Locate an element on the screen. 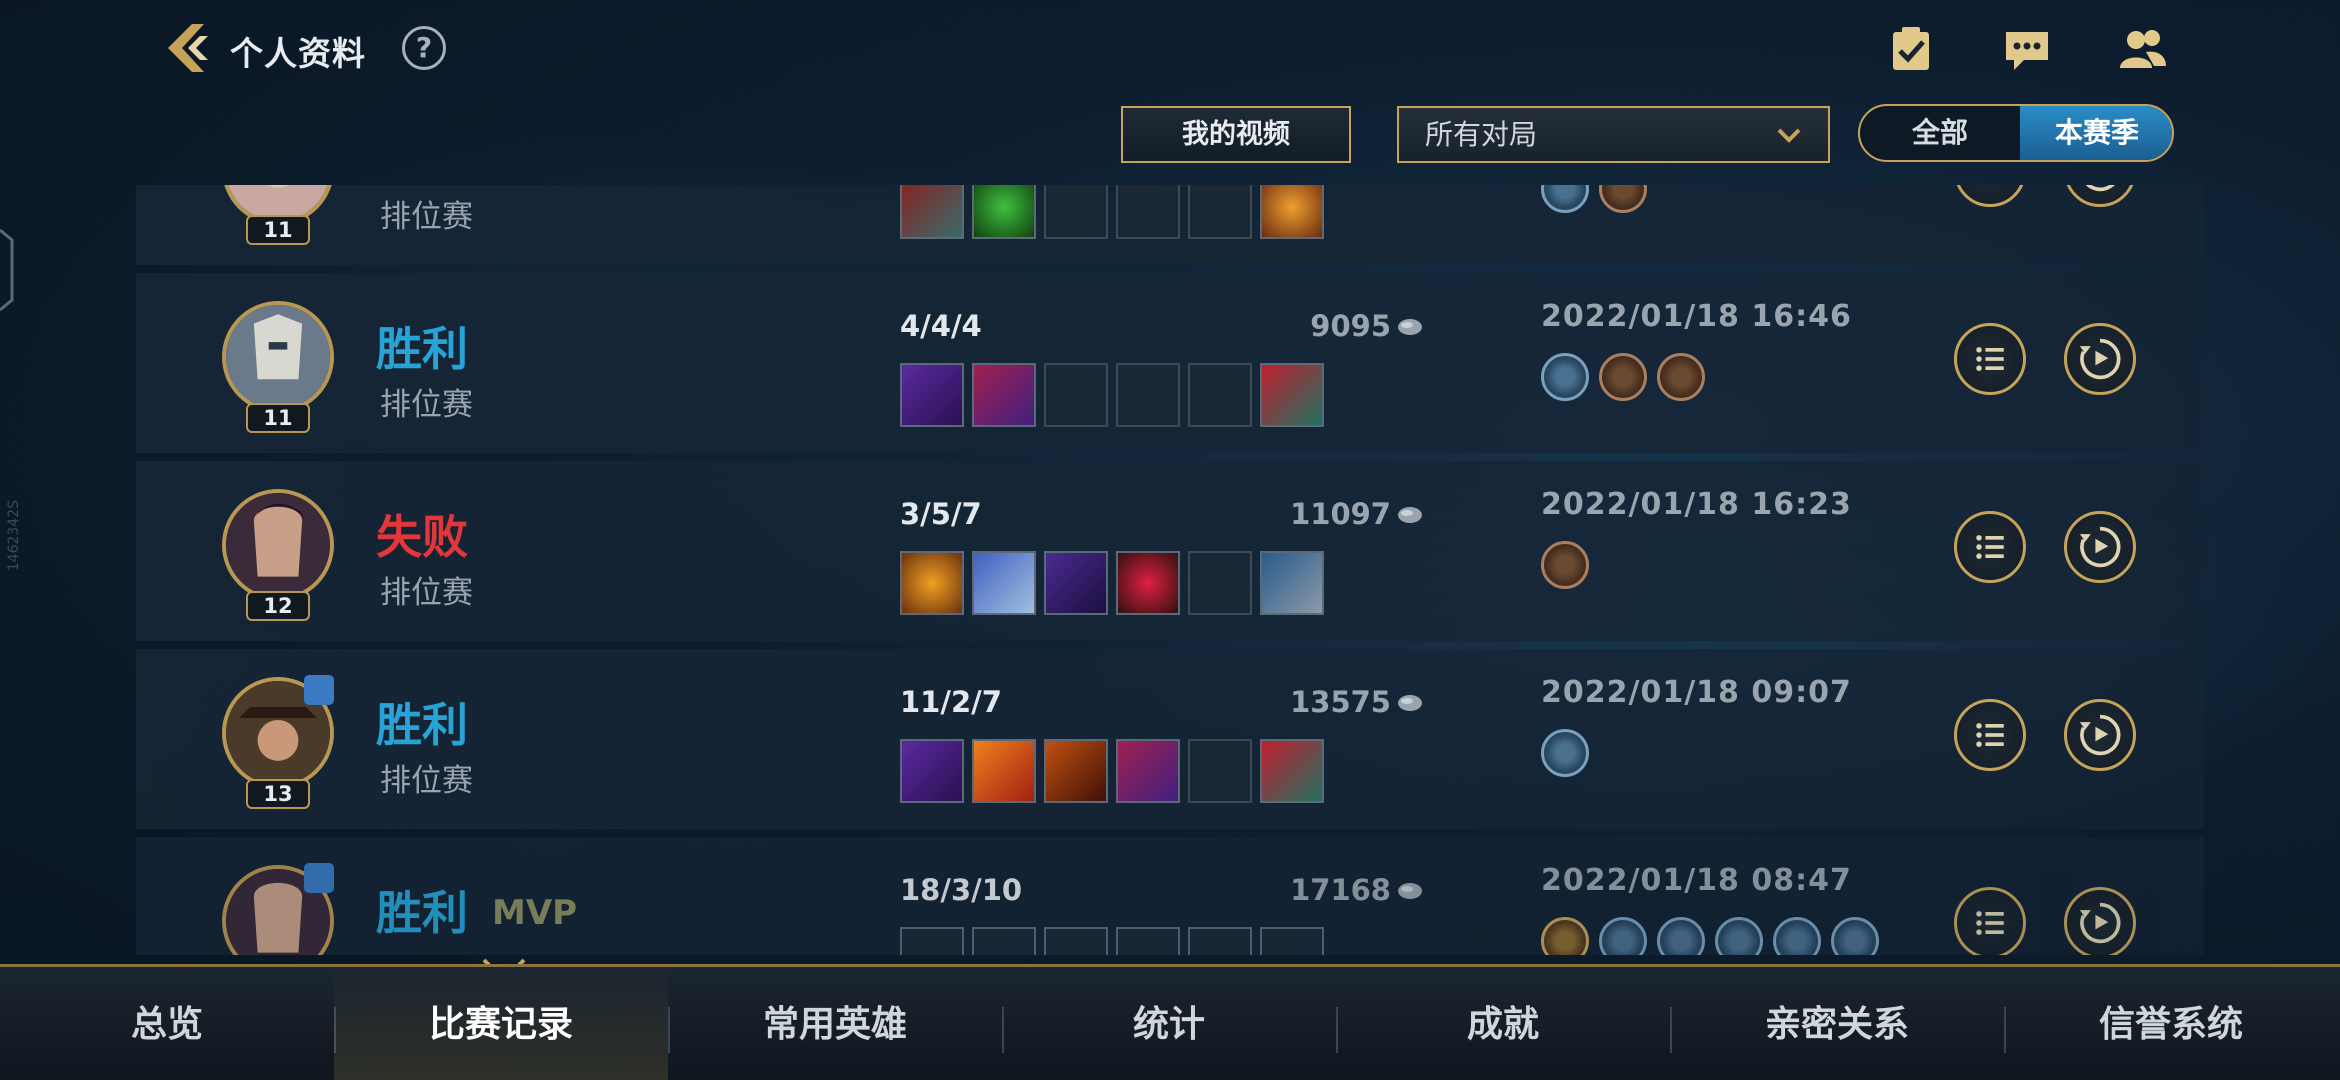 This screenshot has width=2340, height=1080. tab-statistics: 统计 is located at coordinates (1169, 1023).